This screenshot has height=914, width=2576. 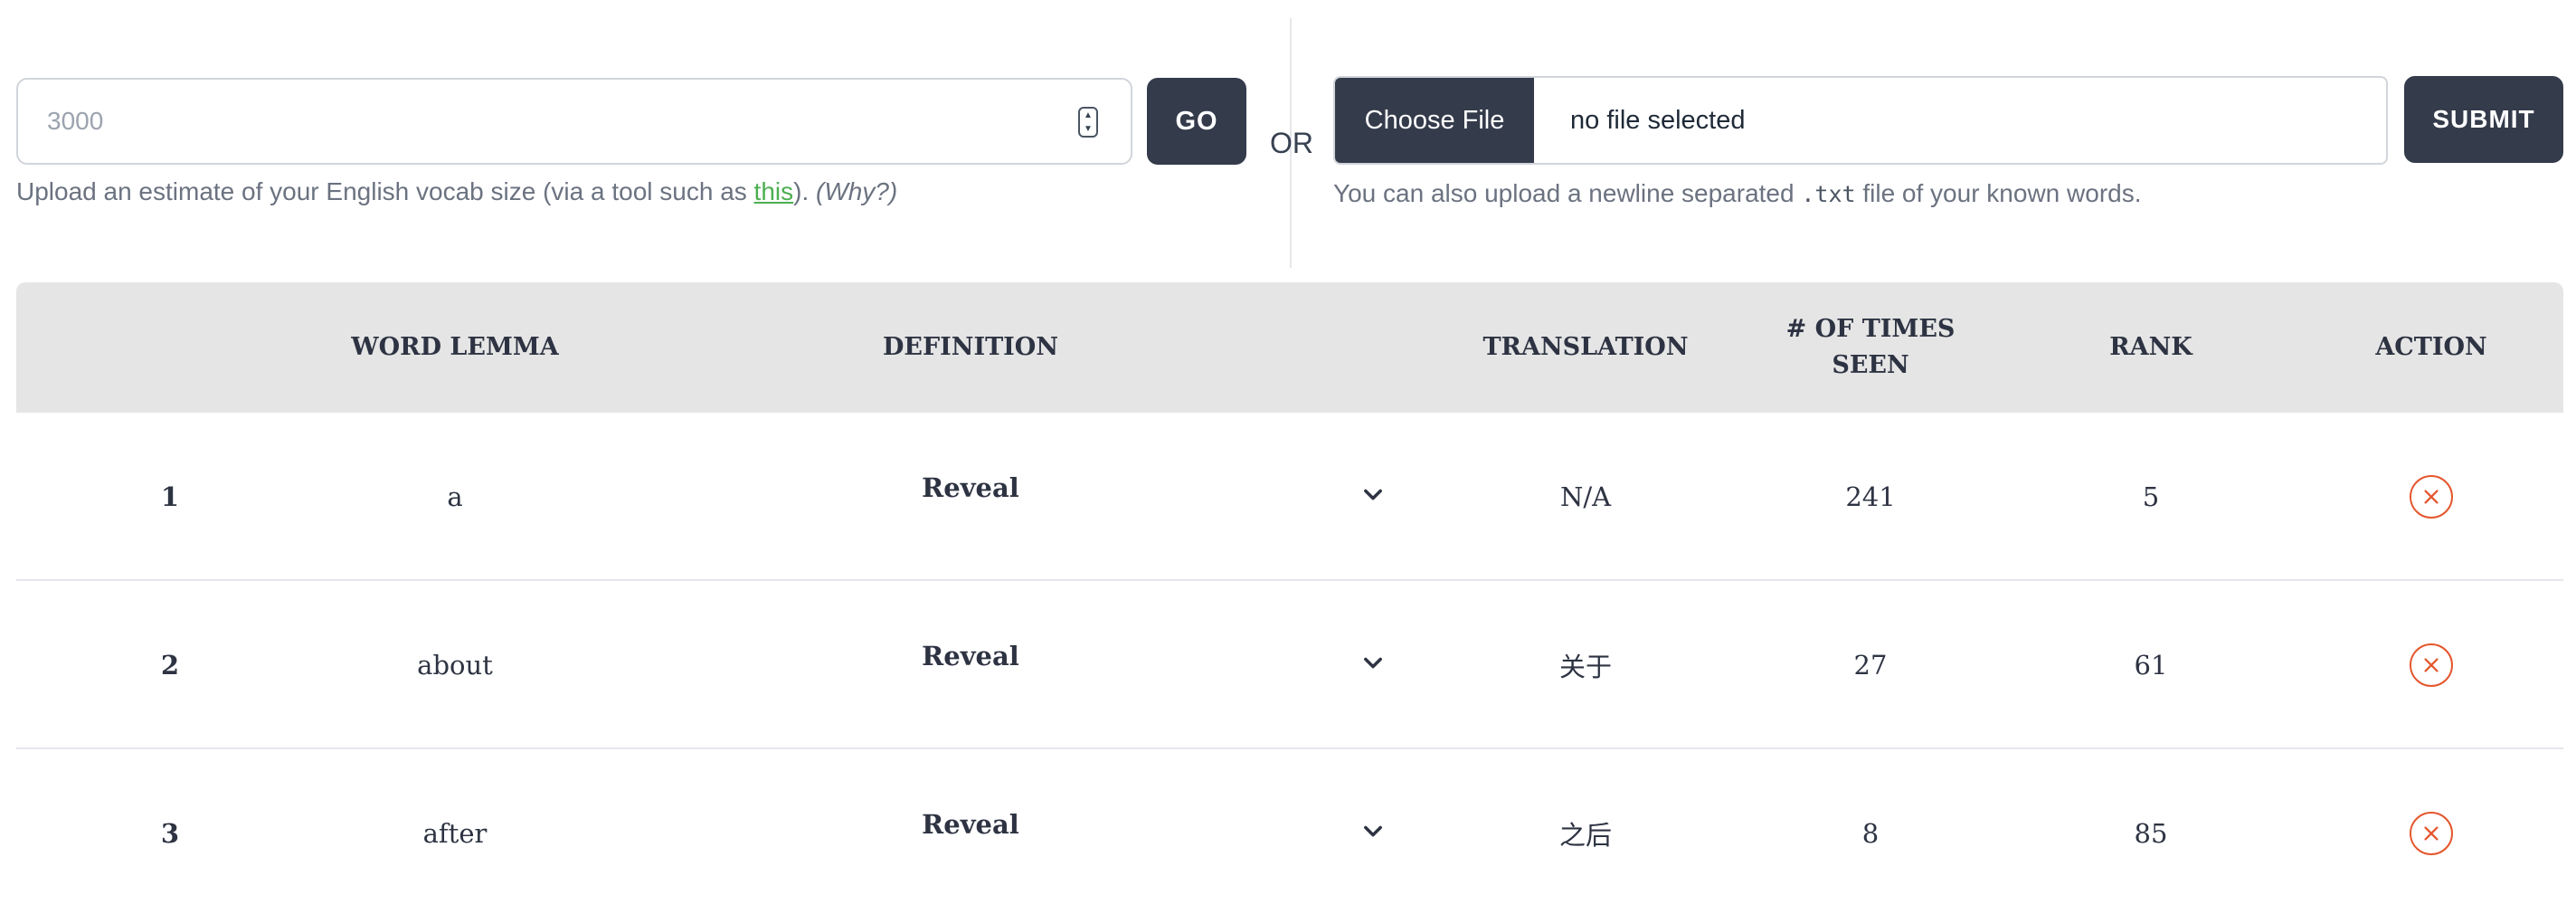 What do you see at coordinates (170, 833) in the screenshot?
I see `row-index: 3` at bounding box center [170, 833].